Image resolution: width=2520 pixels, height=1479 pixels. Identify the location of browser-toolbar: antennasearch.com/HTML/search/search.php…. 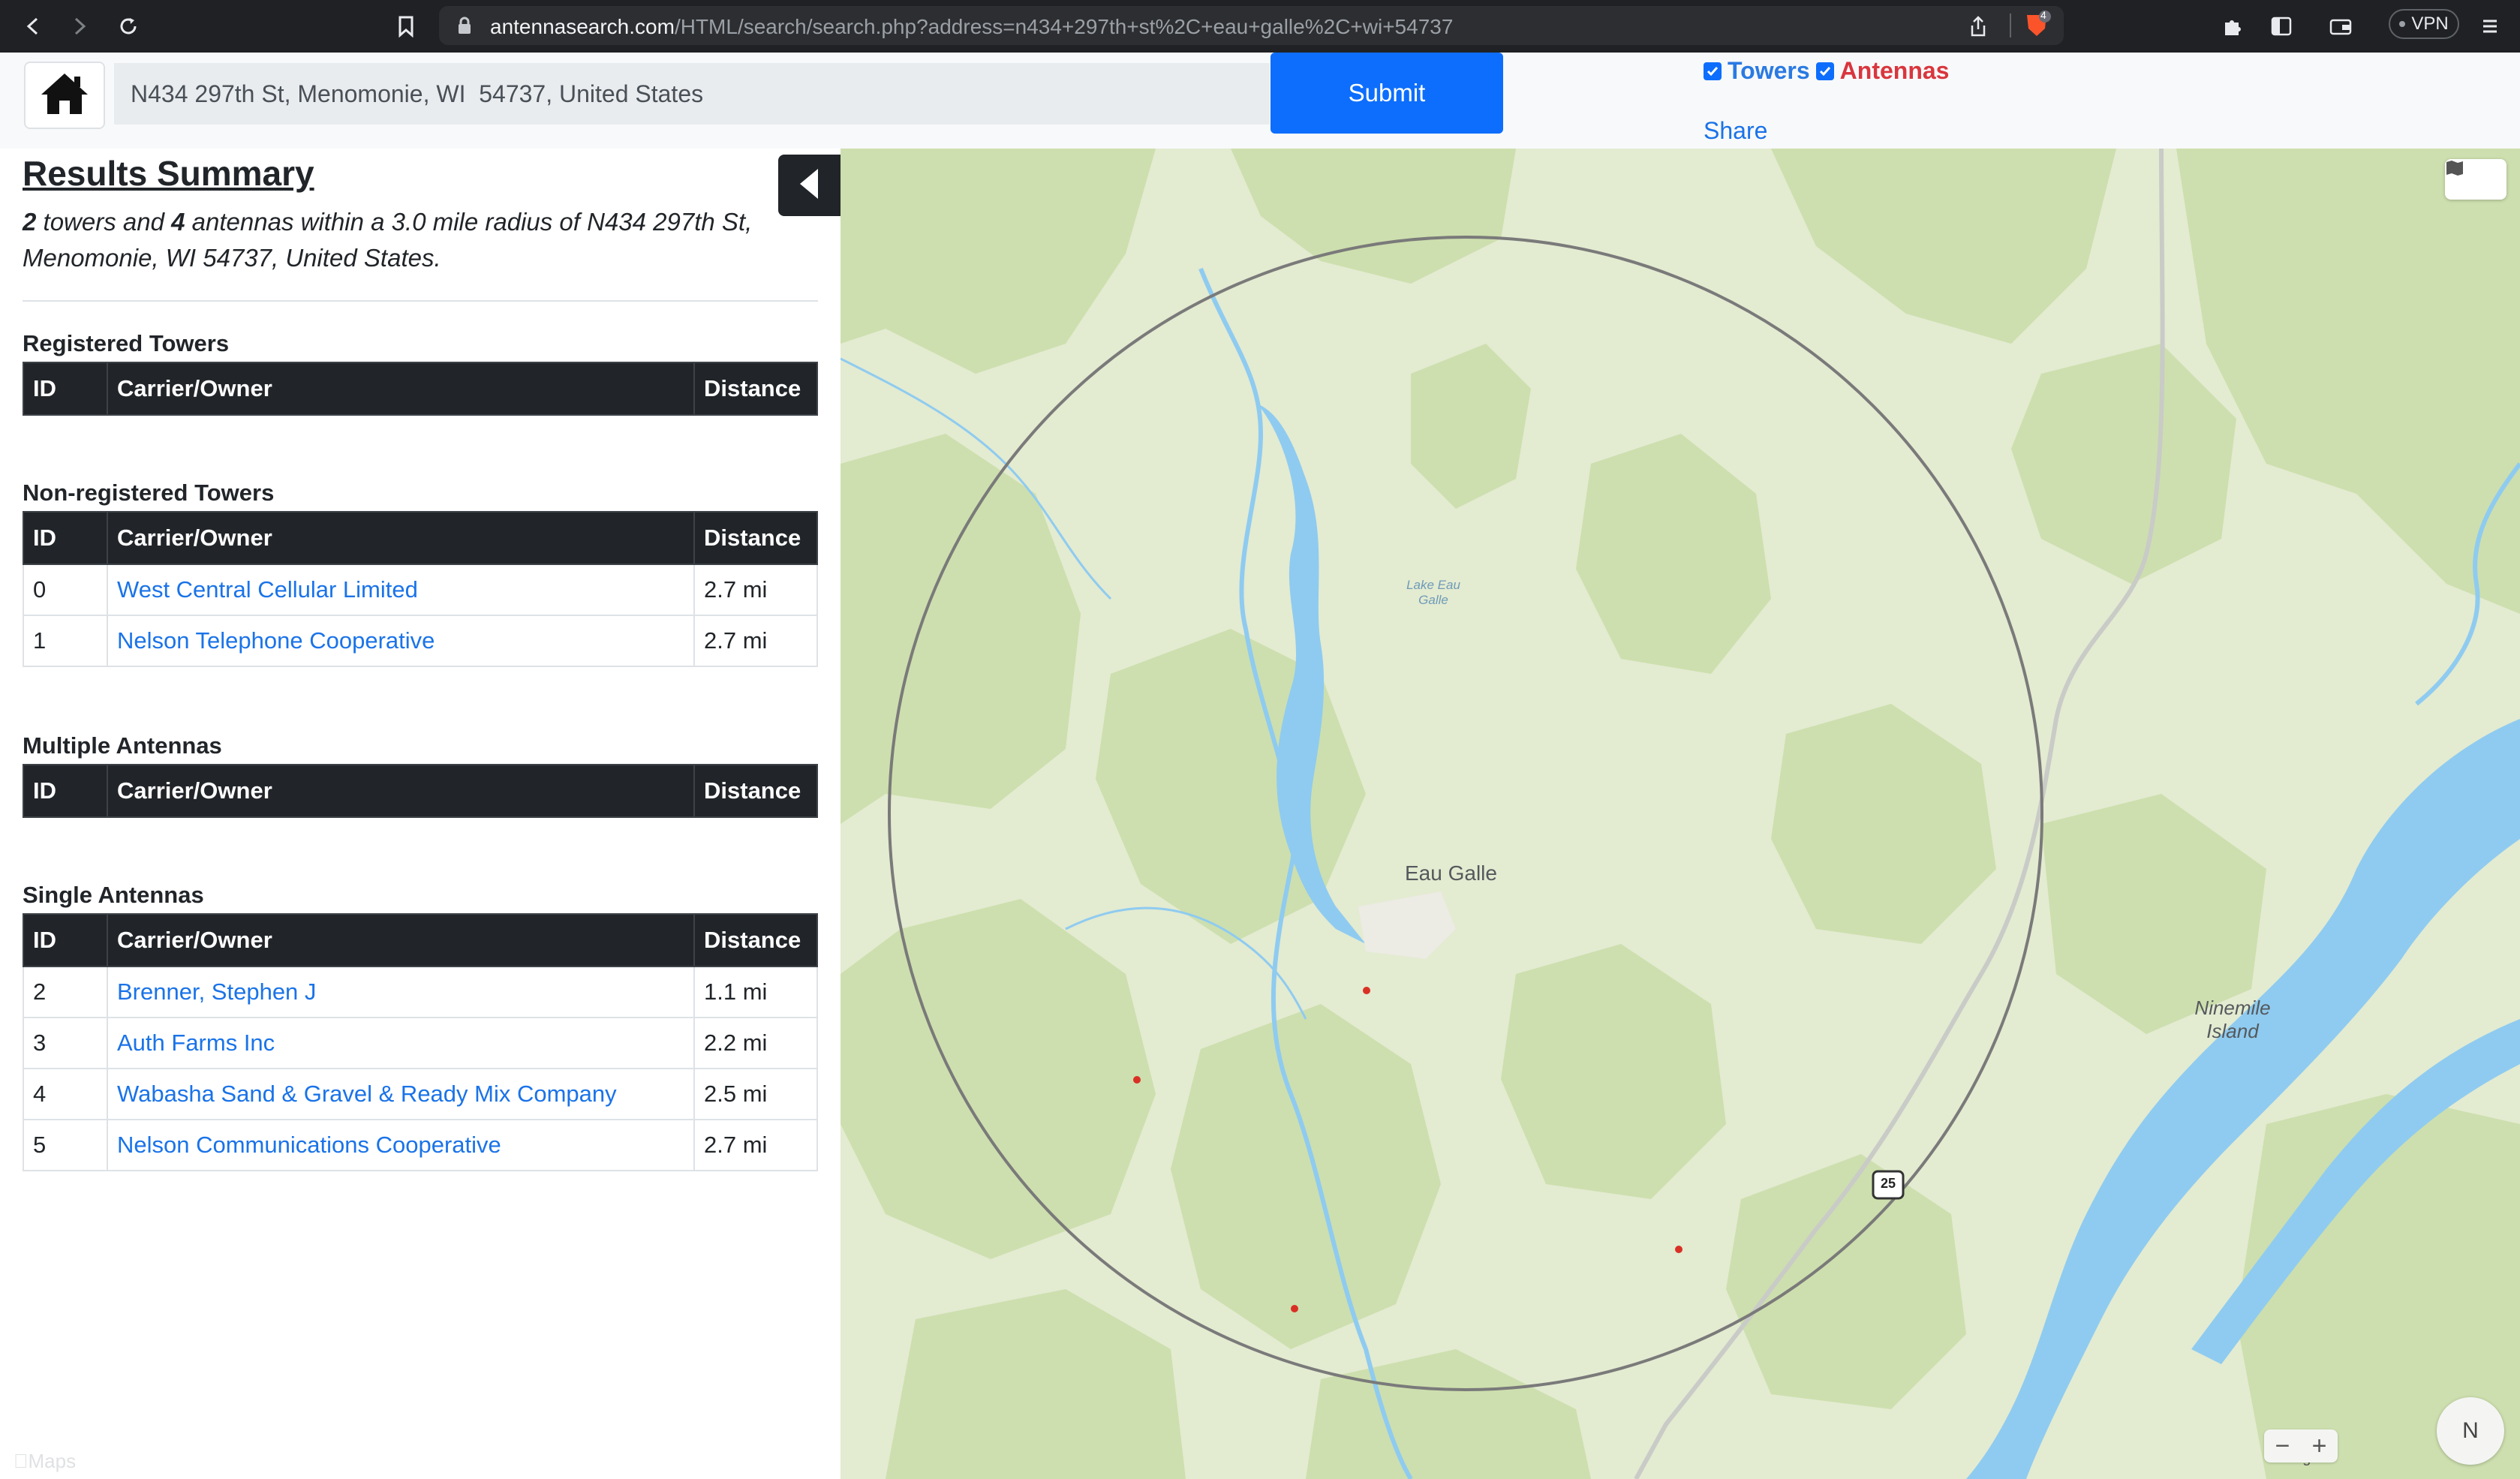
(1260, 26).